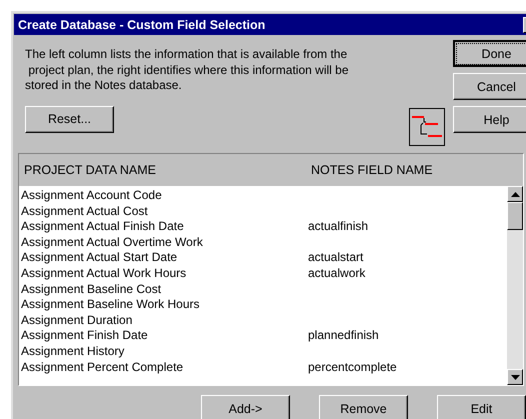  What do you see at coordinates (187, 70) in the screenshot?
I see `description-text: The left column lists the information that is available from the project plan, the right identifies where this information will be stored in the Notes database.` at bounding box center [187, 70].